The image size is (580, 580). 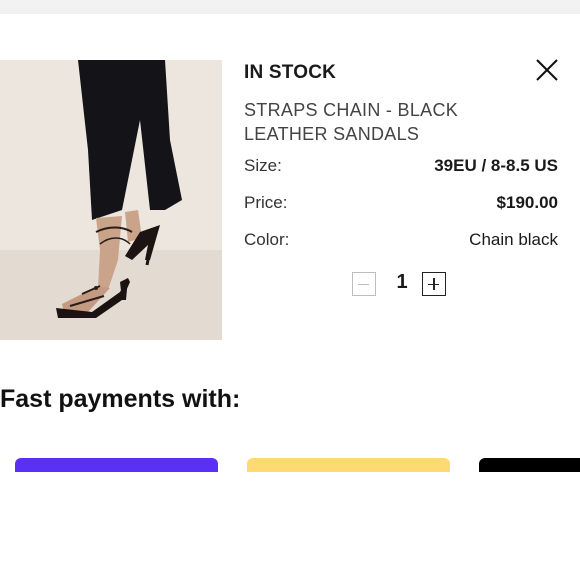 What do you see at coordinates (434, 284) in the screenshot?
I see `increase-quantity-button` at bounding box center [434, 284].